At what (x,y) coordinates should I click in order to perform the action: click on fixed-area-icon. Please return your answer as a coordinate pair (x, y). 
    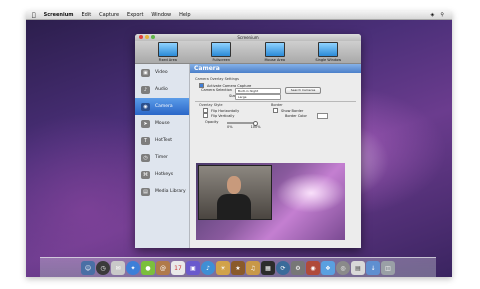
    Looking at the image, I should click on (167, 49).